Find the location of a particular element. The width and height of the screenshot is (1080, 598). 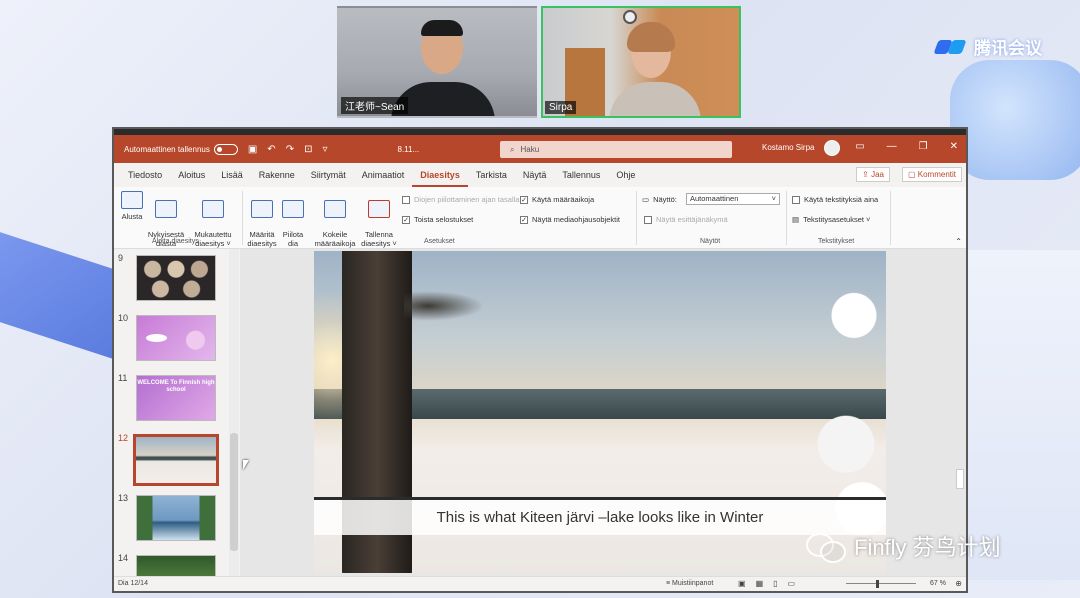

meeting-brand: 腾讯会议 is located at coordinates (988, 46).